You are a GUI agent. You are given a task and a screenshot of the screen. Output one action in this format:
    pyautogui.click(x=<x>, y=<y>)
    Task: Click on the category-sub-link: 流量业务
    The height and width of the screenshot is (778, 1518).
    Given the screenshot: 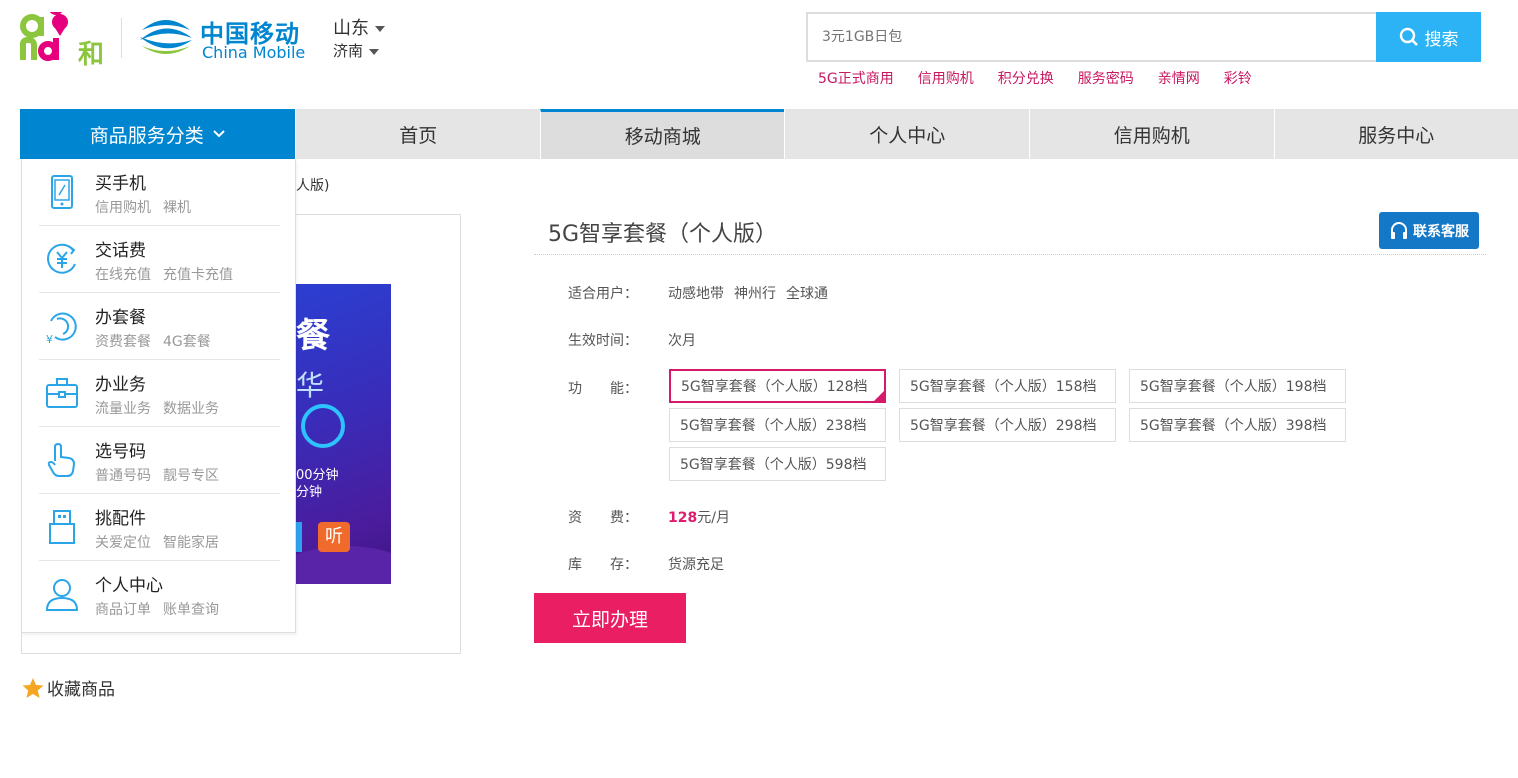 What is the action you would take?
    pyautogui.click(x=123, y=409)
    